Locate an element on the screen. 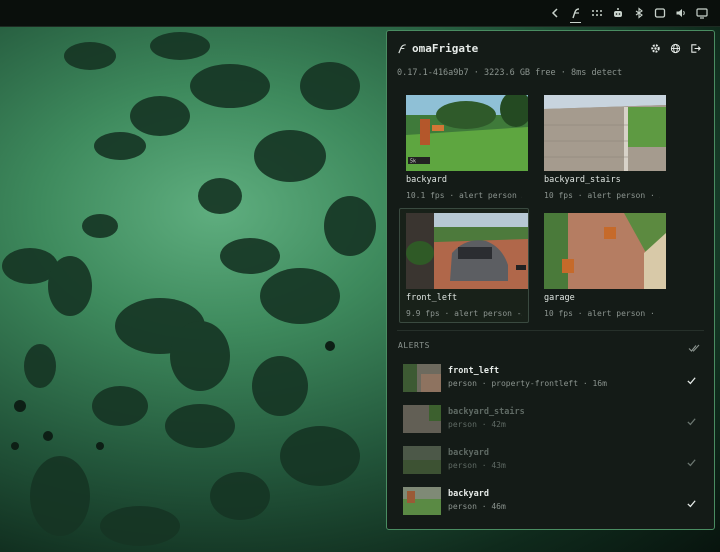 This screenshot has height=552, width=720. panel-header: omaFrigate is located at coordinates (437, 48).